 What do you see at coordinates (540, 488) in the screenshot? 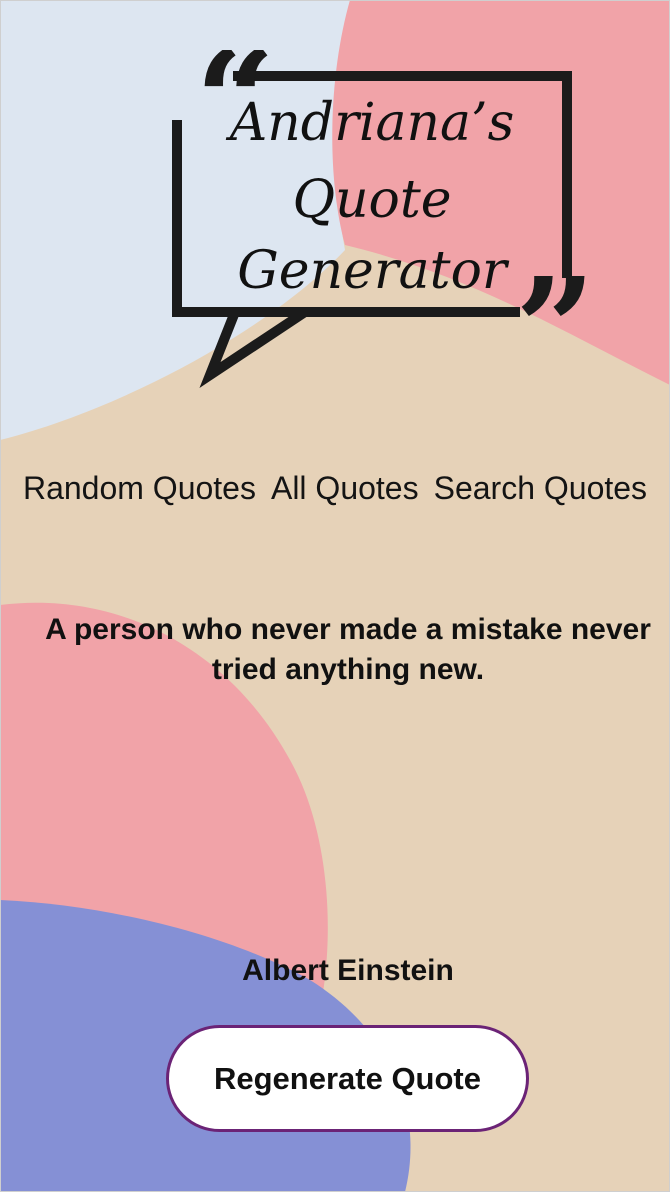
I see `nav-search-quotes: Search Quotes` at bounding box center [540, 488].